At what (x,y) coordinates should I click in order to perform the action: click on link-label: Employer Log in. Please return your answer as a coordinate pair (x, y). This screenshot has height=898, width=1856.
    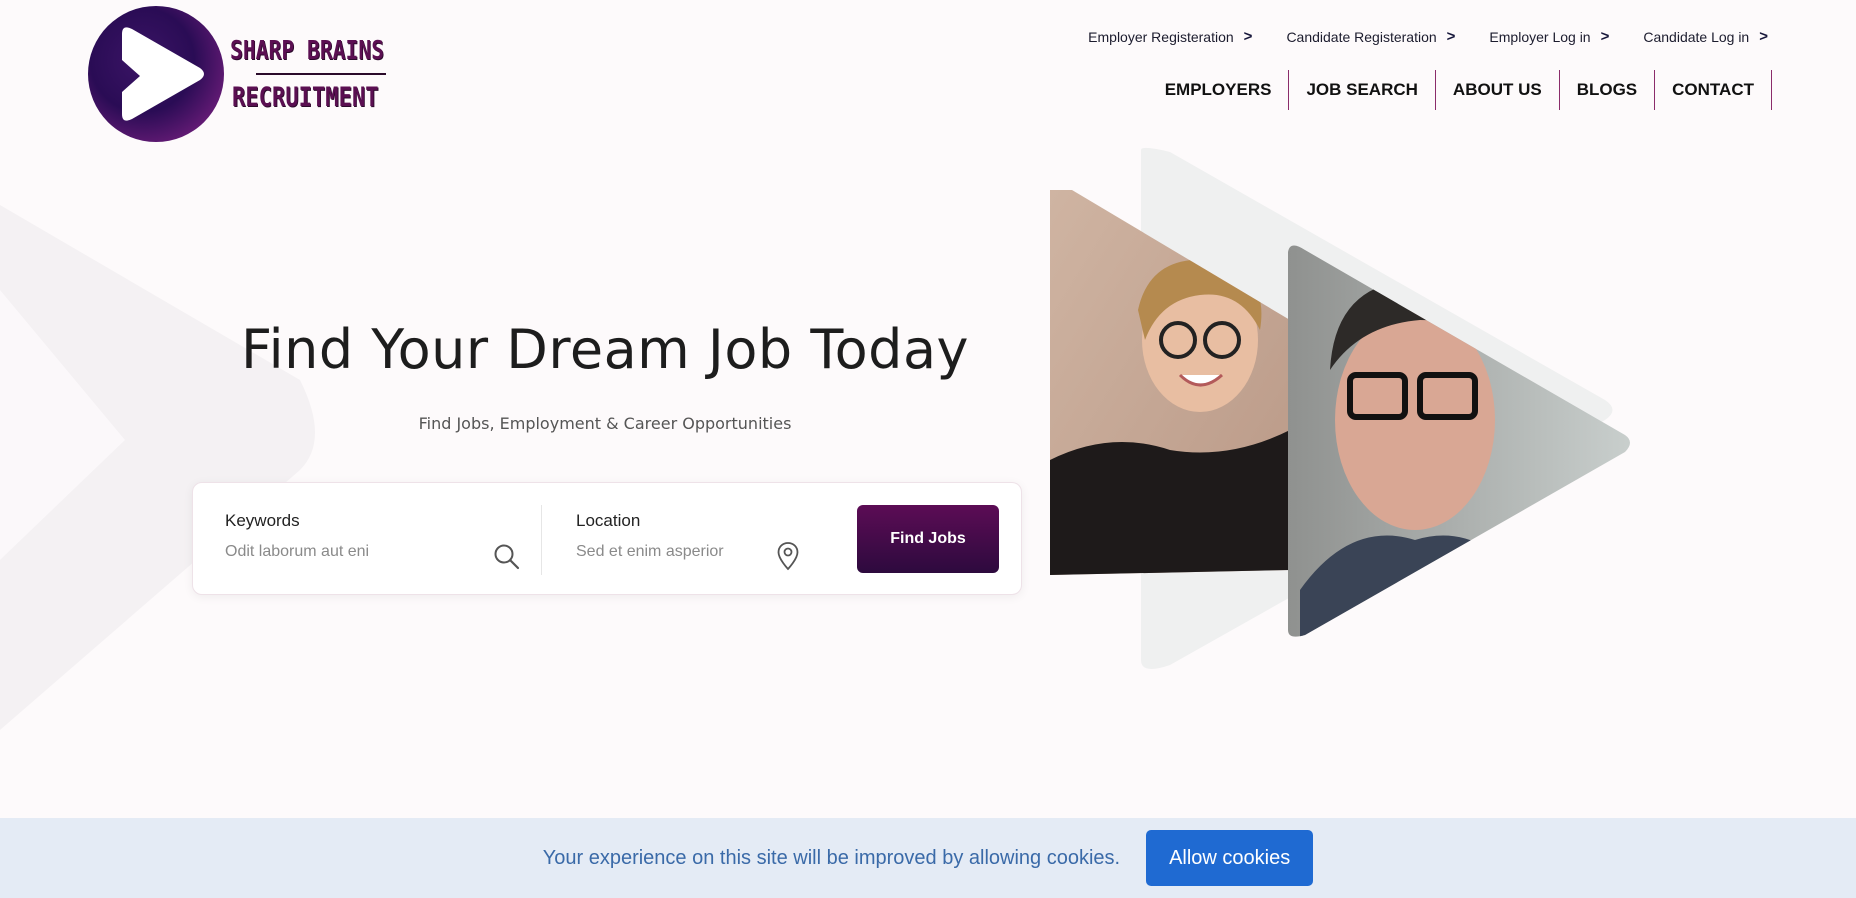
    Looking at the image, I should click on (1540, 36).